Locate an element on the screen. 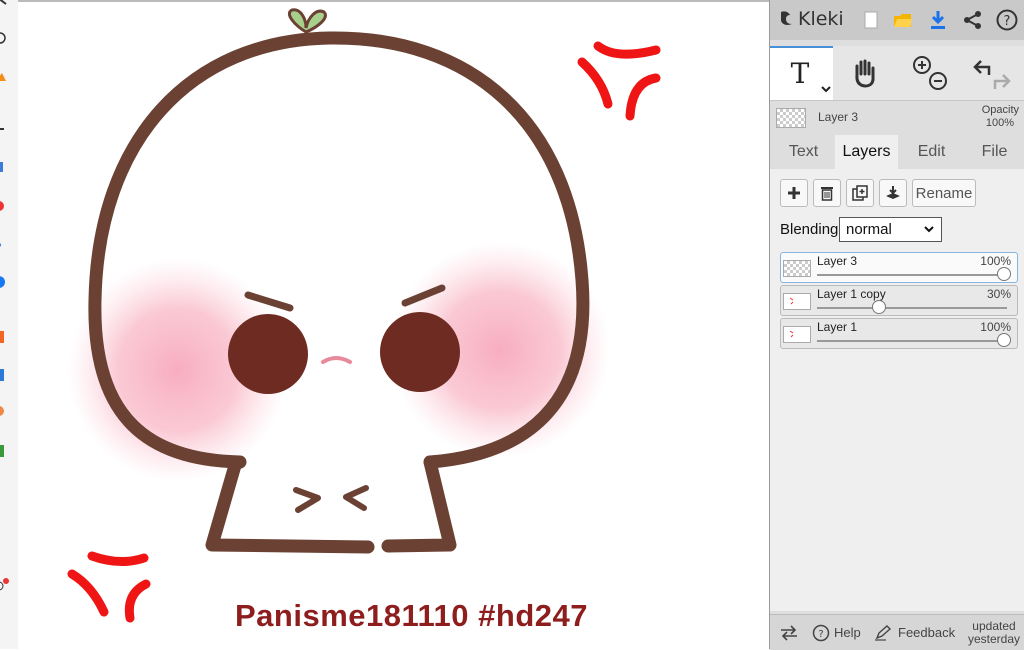 Image resolution: width=1024 pixels, height=650 pixels. hand-tool-button is located at coordinates (864, 73).